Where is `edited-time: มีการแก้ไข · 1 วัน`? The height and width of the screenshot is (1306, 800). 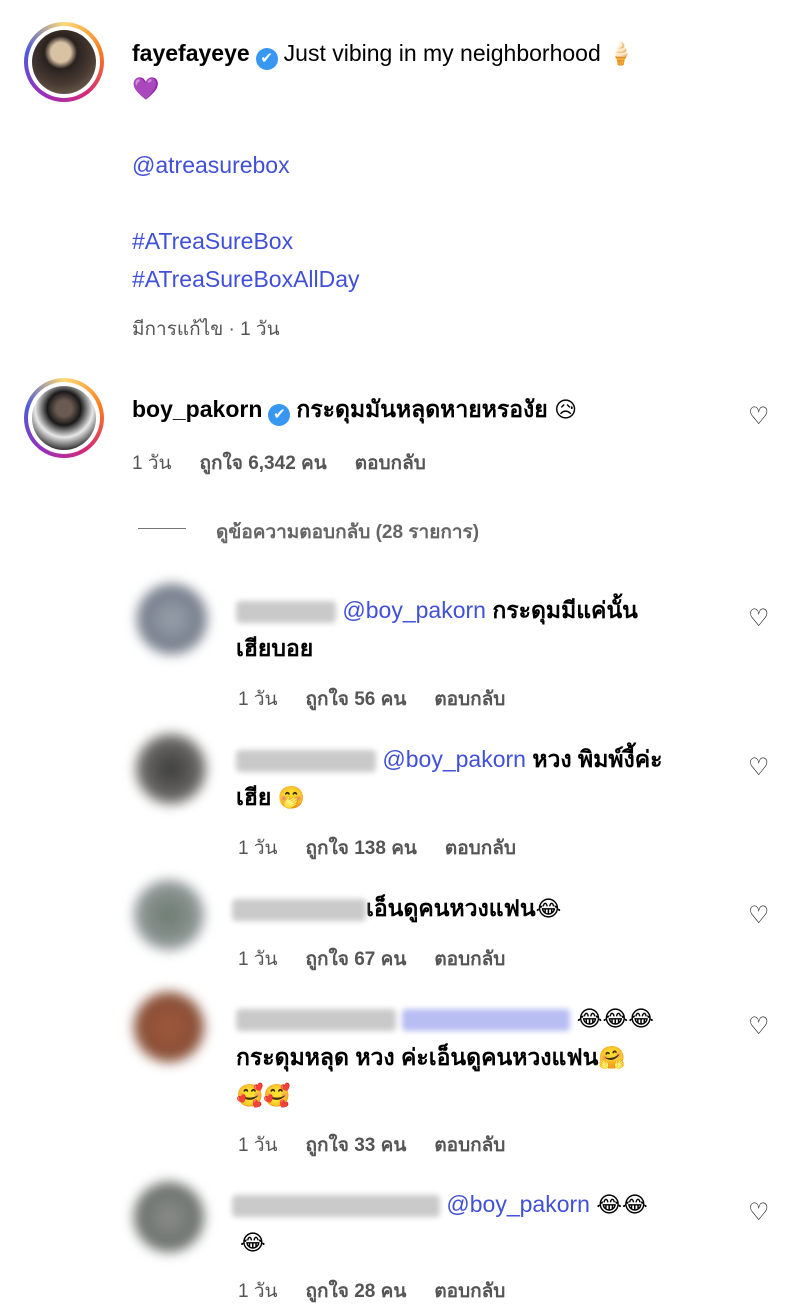
edited-time: มีการแก้ไข · 1 วัน is located at coordinates (206, 329).